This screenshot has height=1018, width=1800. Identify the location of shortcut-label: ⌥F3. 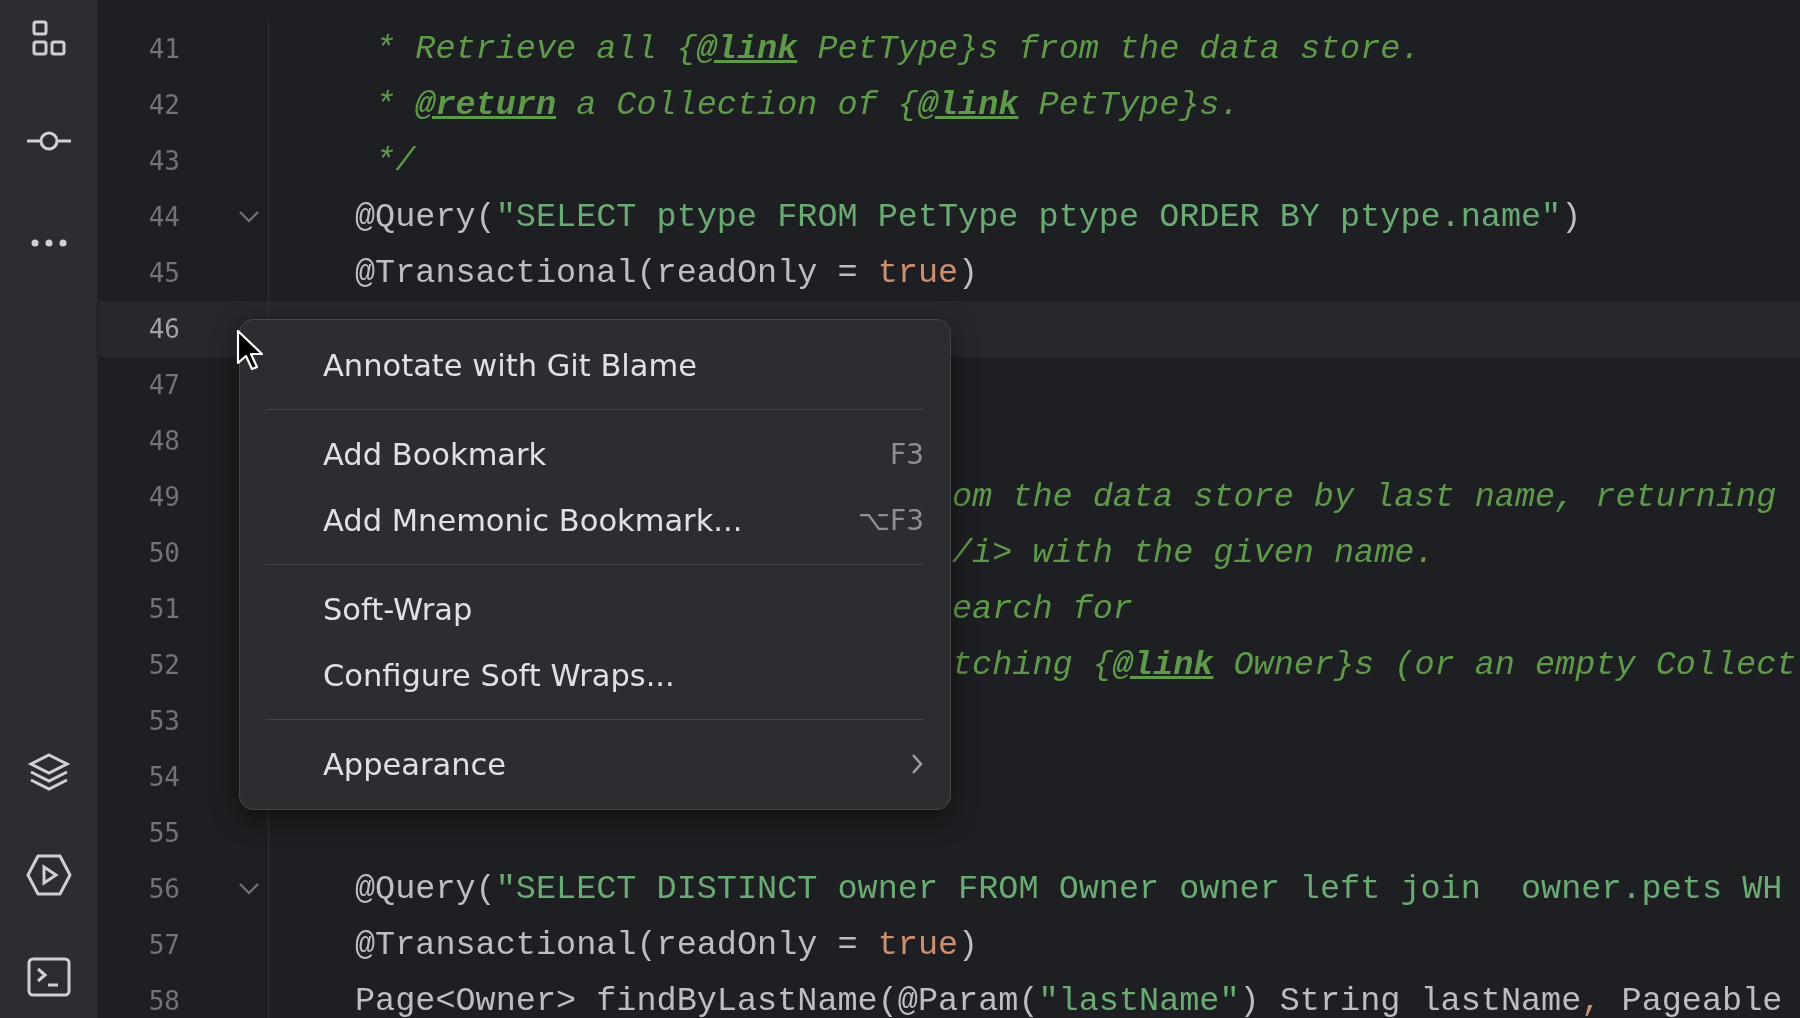
(890, 520).